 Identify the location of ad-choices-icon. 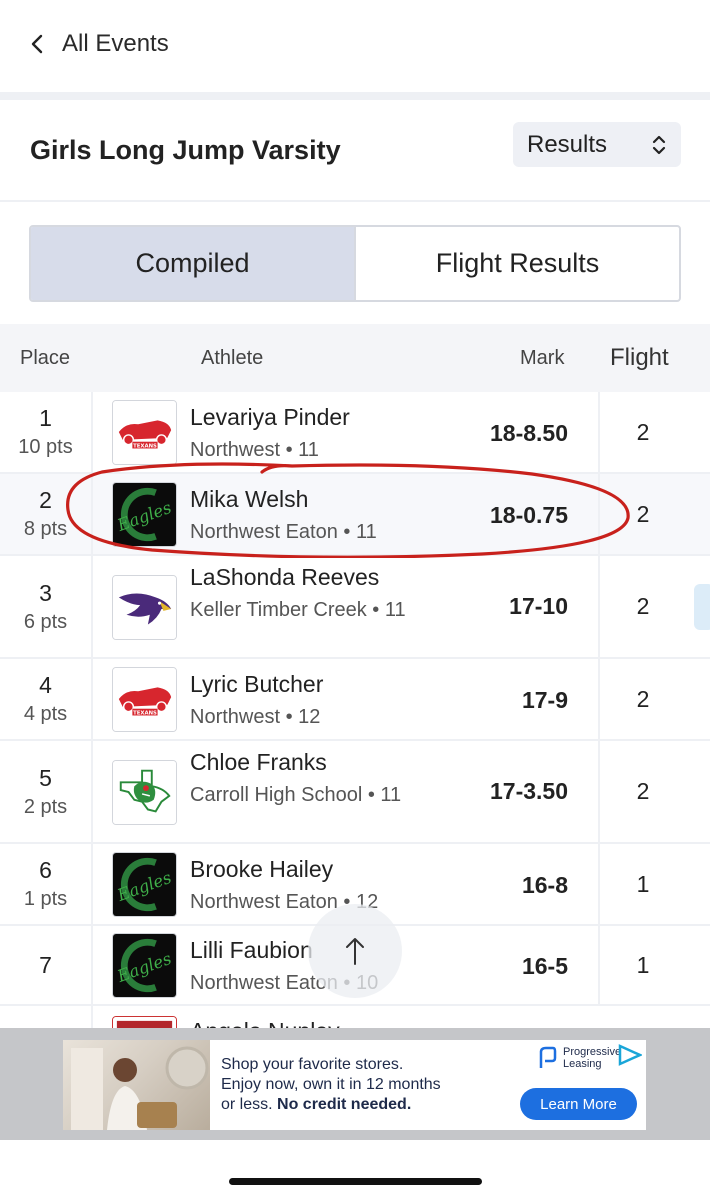
(630, 1055).